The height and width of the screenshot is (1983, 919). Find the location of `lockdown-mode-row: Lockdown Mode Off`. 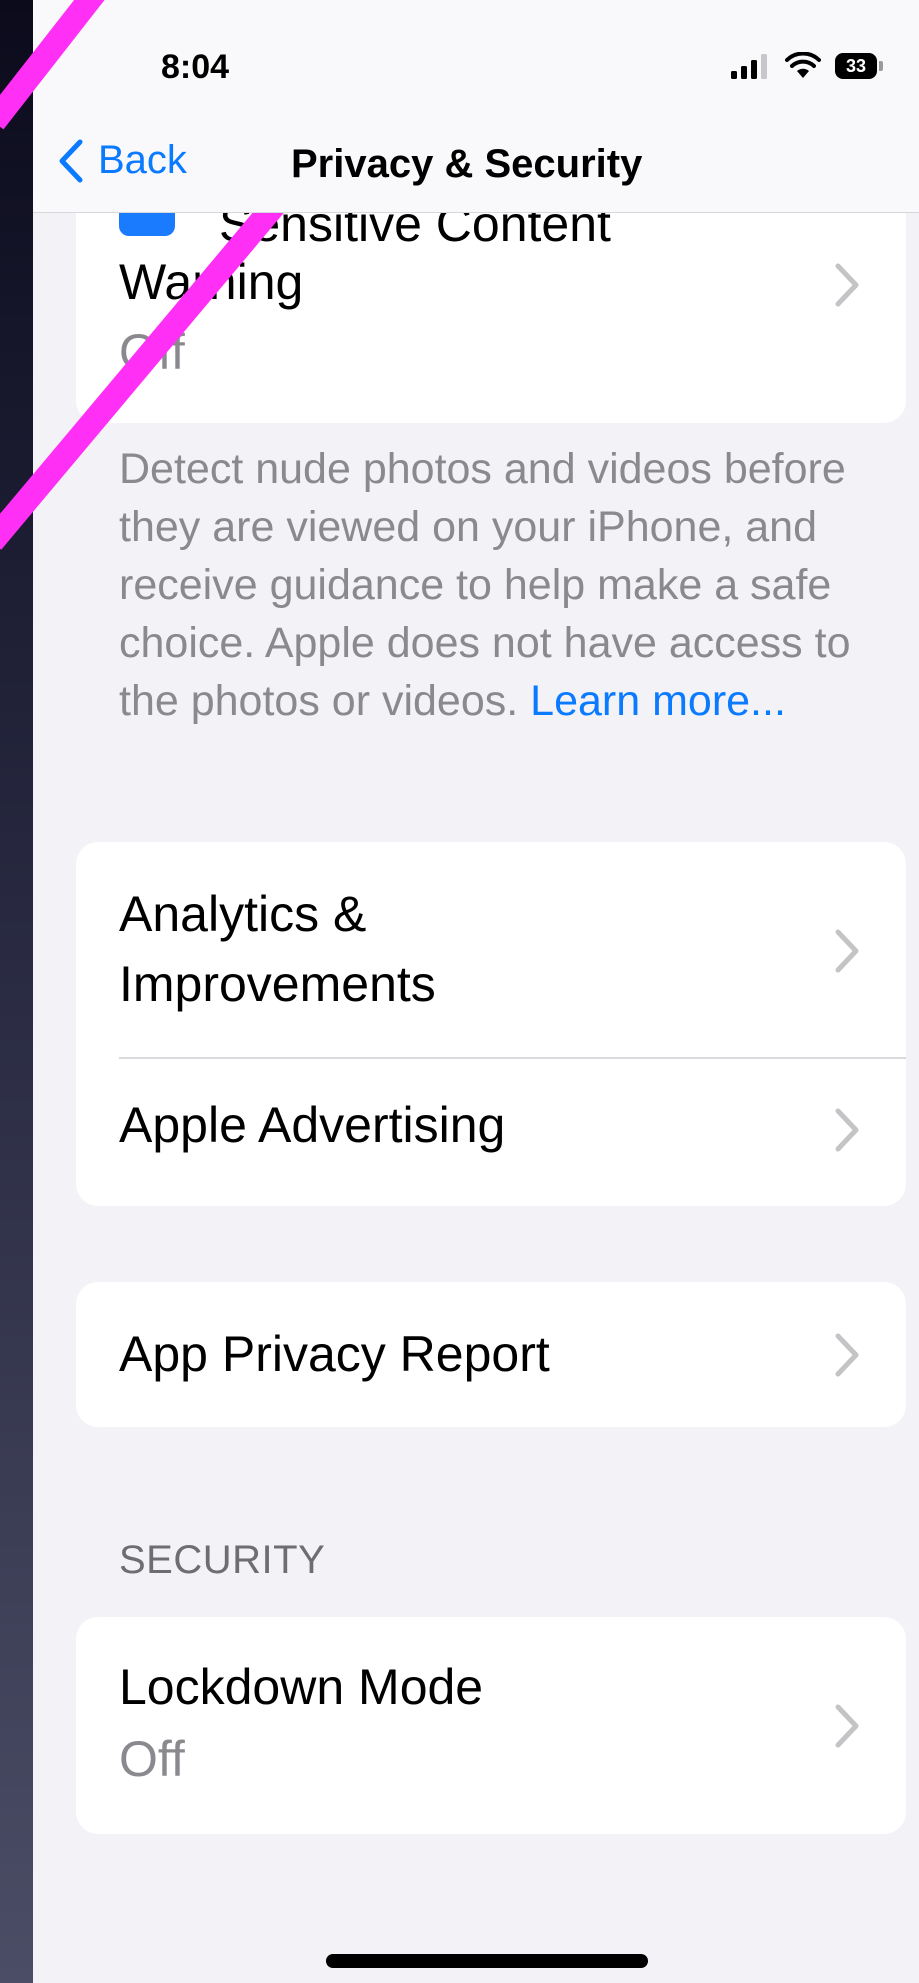

lockdown-mode-row: Lockdown Mode Off is located at coordinates (491, 1725).